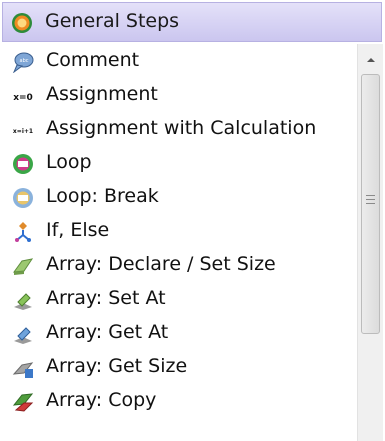 The height and width of the screenshot is (441, 385). What do you see at coordinates (371, 60) in the screenshot?
I see `scroll-up-arrow-icon` at bounding box center [371, 60].